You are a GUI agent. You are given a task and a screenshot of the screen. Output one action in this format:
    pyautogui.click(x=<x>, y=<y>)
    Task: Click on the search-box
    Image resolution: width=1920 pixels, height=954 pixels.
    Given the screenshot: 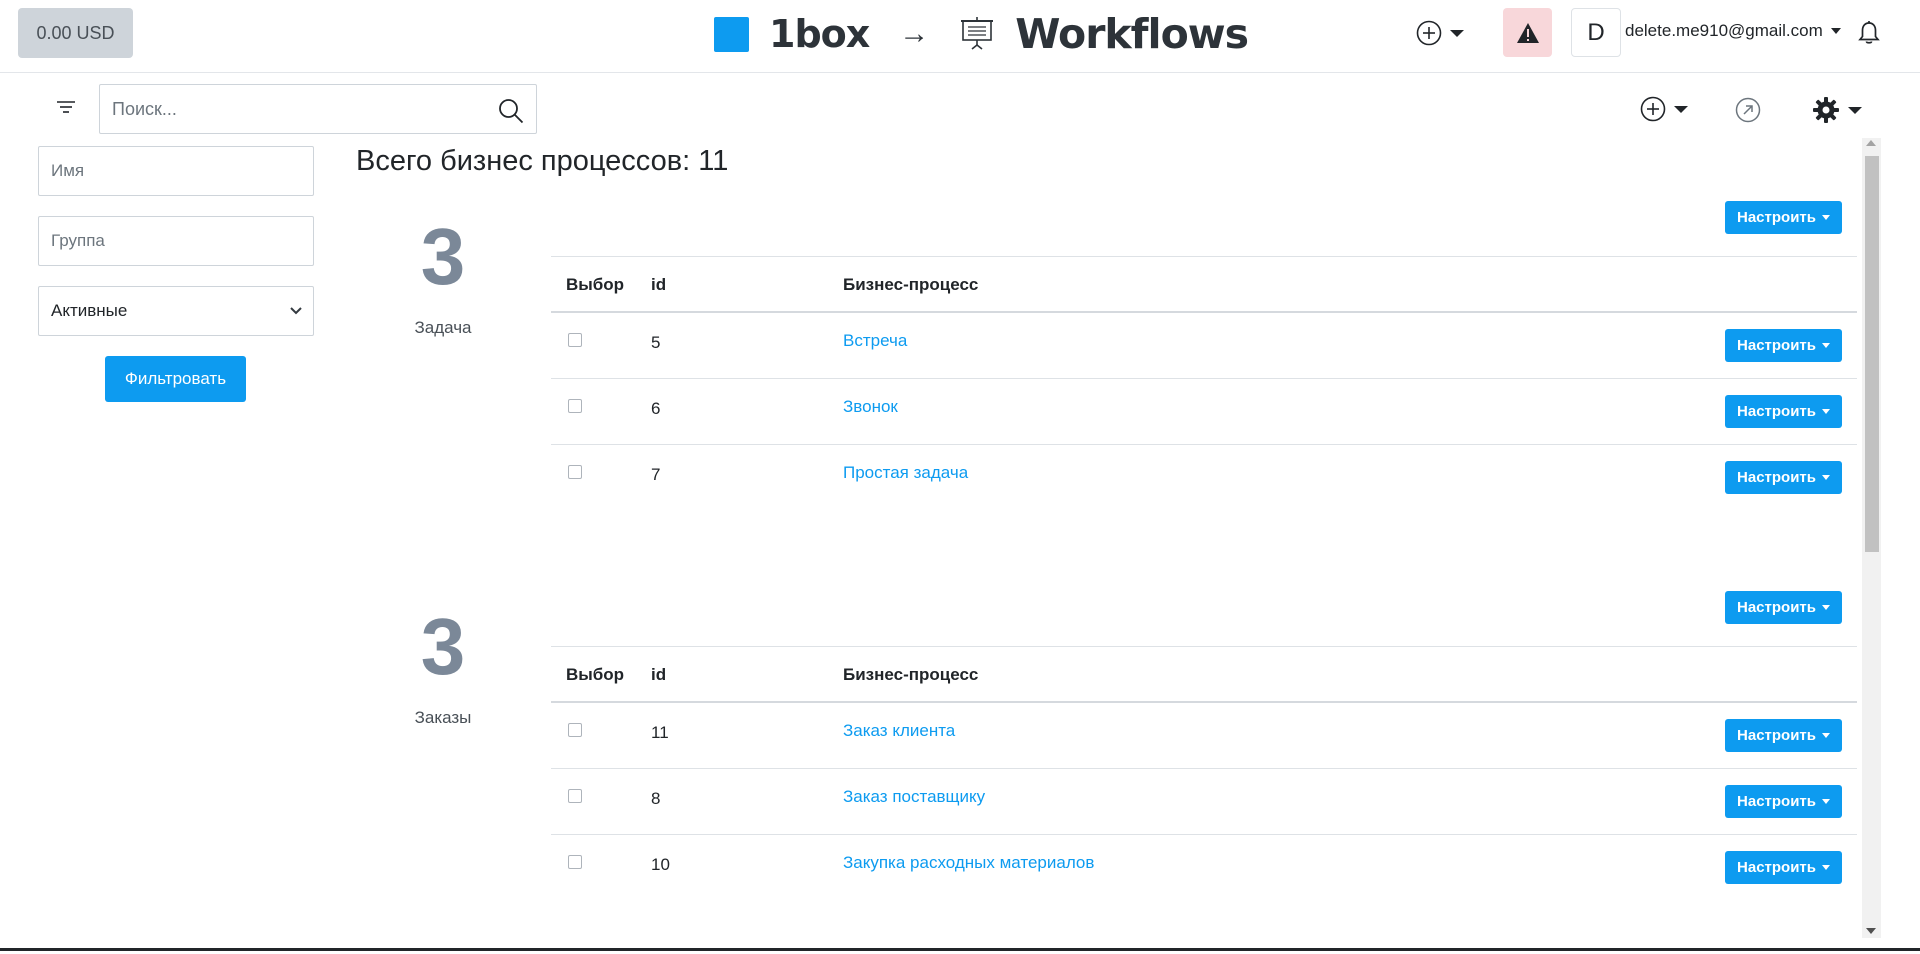 What is the action you would take?
    pyautogui.click(x=318, y=109)
    